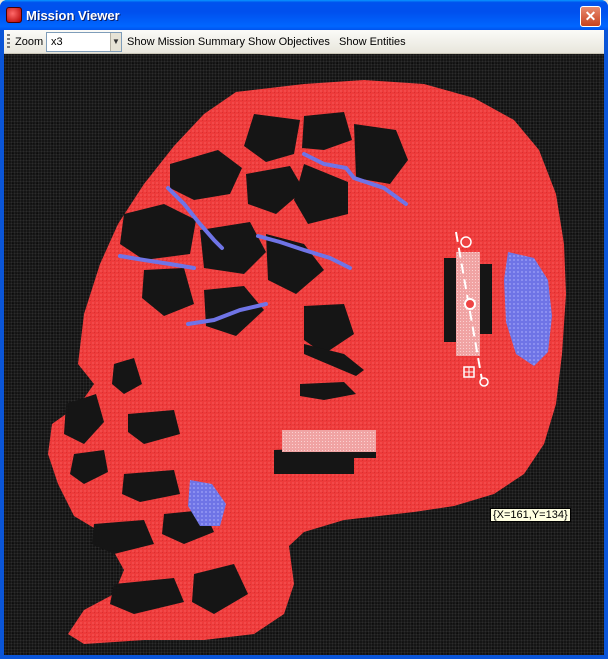 The height and width of the screenshot is (659, 608). I want to click on title-bar: Mission Viewer ✕, so click(304, 15).